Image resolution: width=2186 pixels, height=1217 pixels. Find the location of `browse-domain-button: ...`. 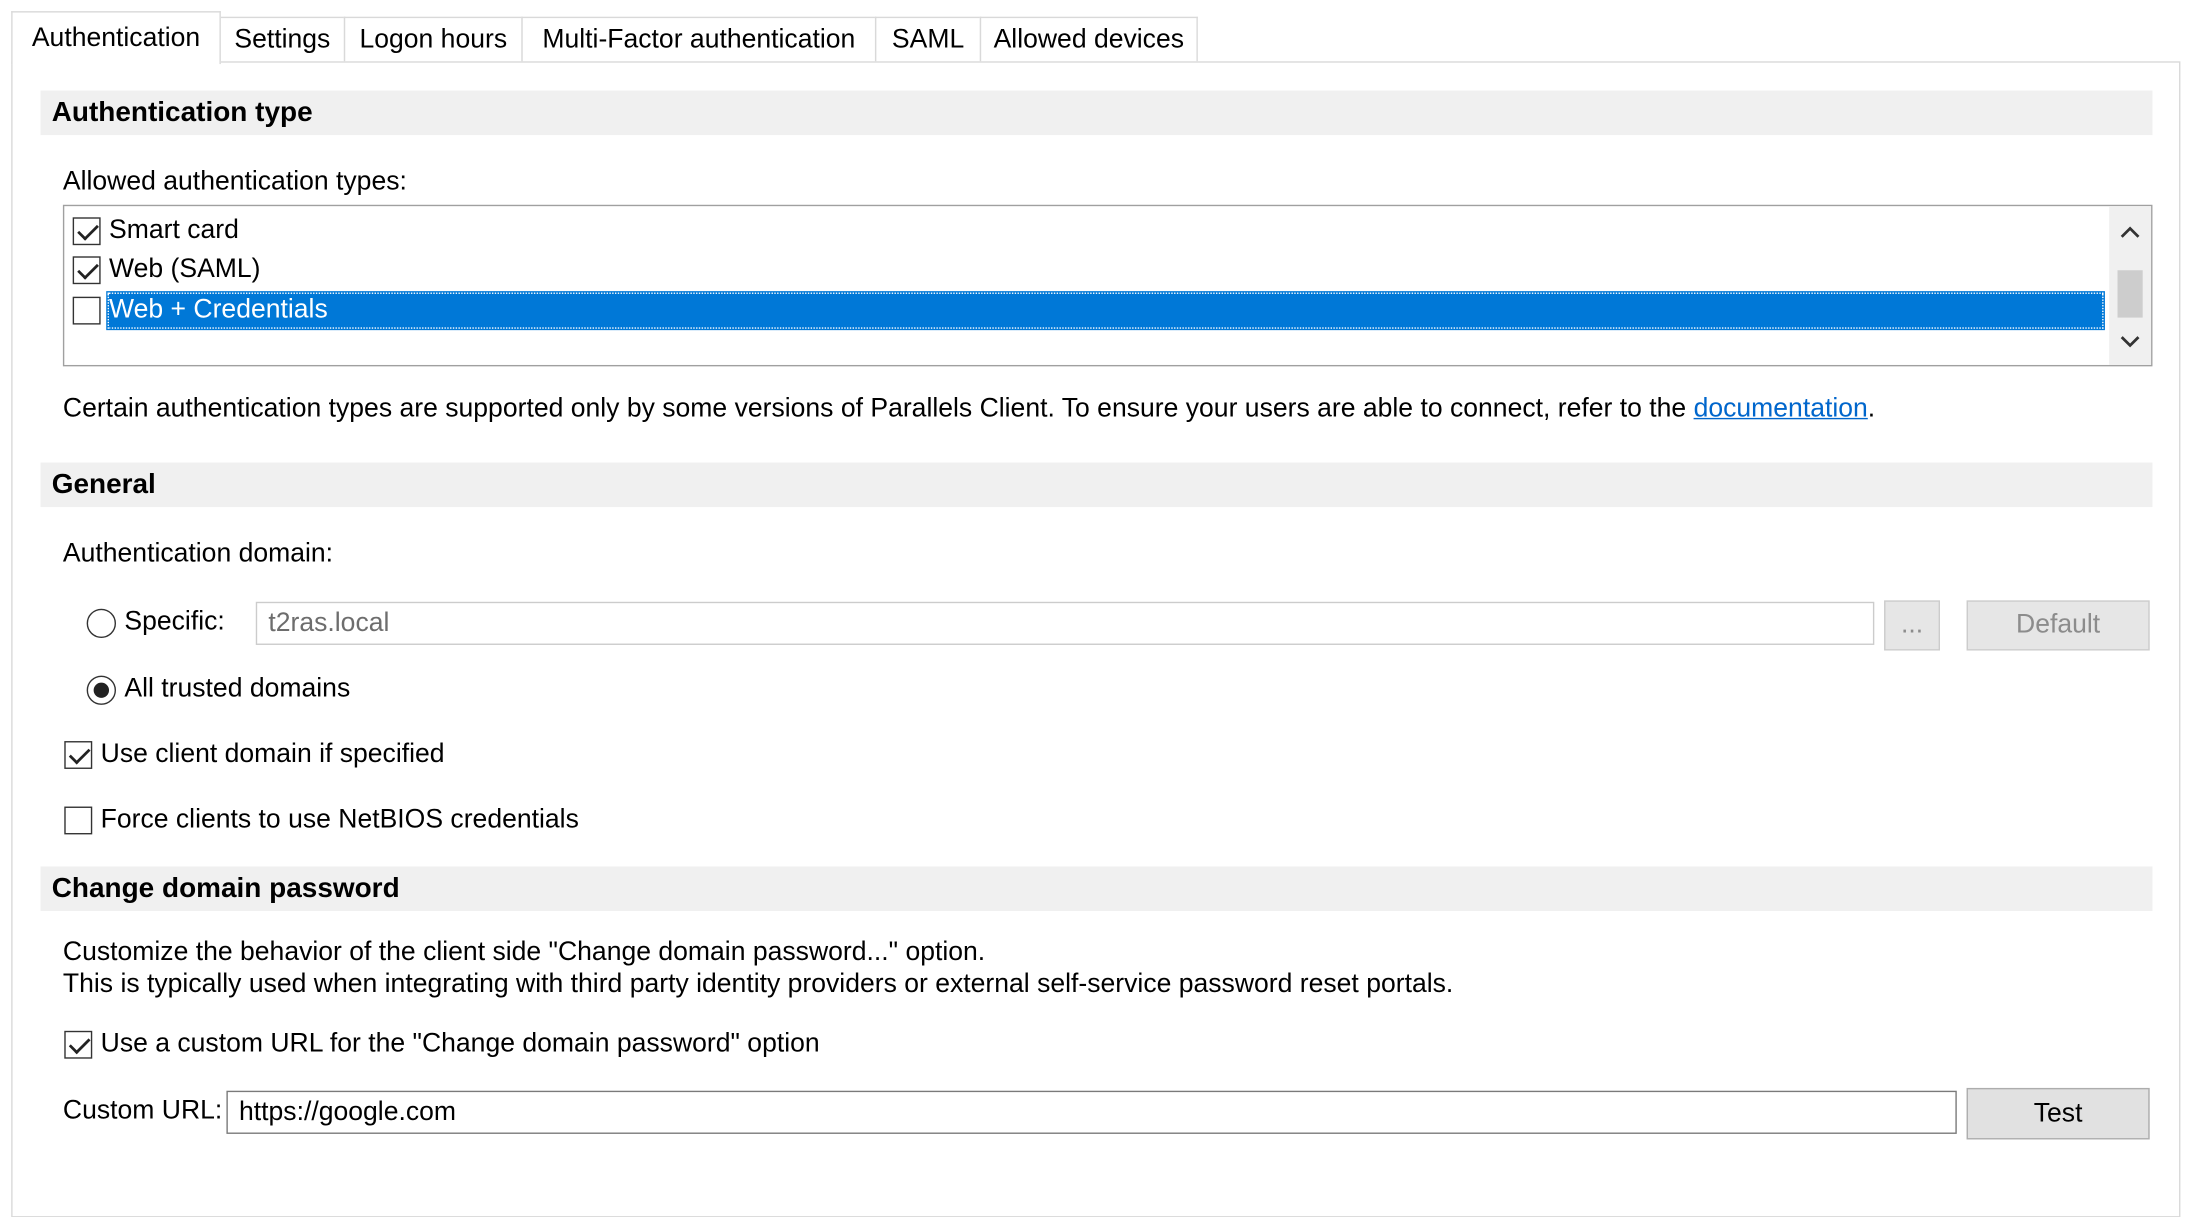

browse-domain-button: ... is located at coordinates (1912, 625).